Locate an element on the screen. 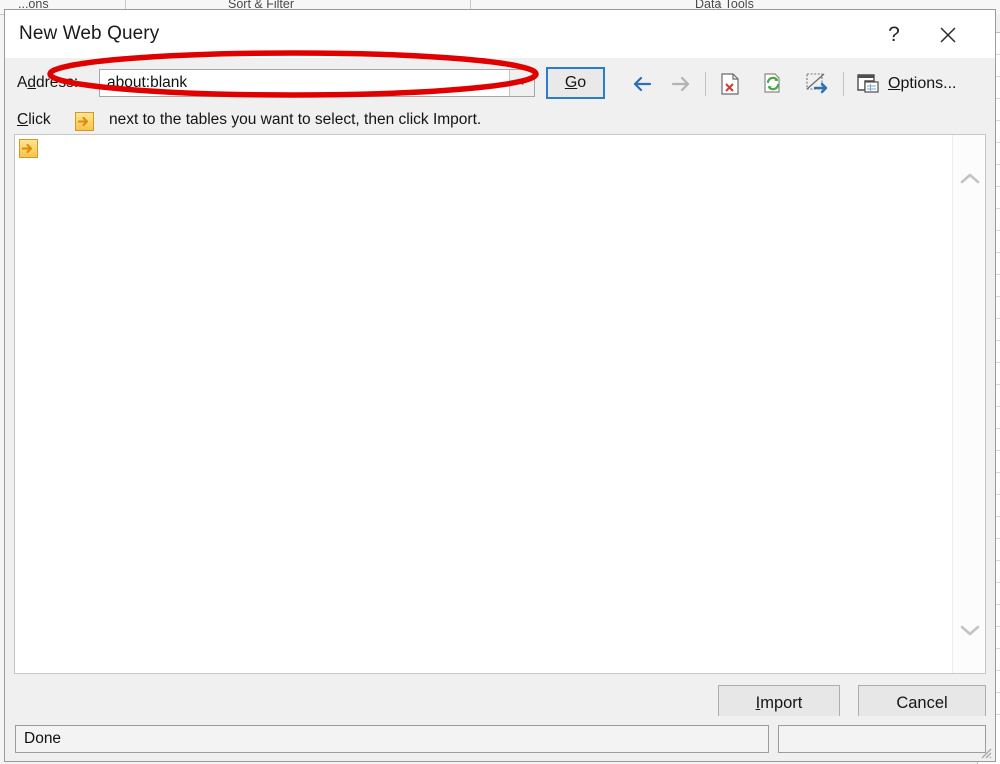 This screenshot has width=1000, height=764. scroll-up-button is located at coordinates (969, 178).